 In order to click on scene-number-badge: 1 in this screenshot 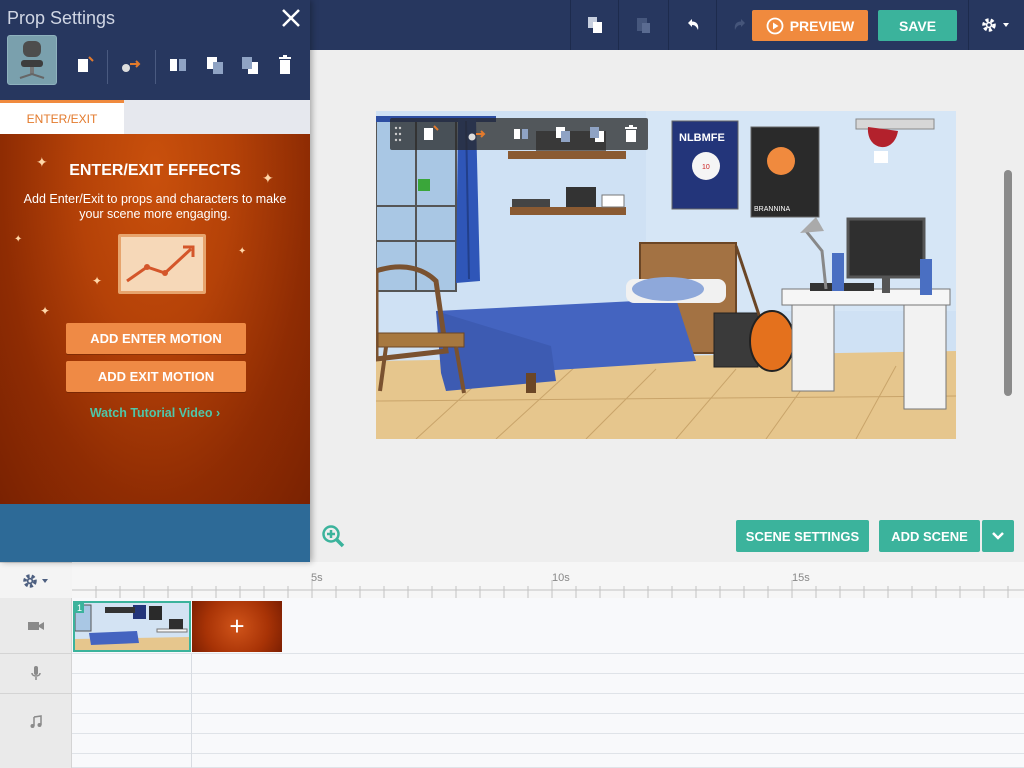, I will do `click(80, 608)`.